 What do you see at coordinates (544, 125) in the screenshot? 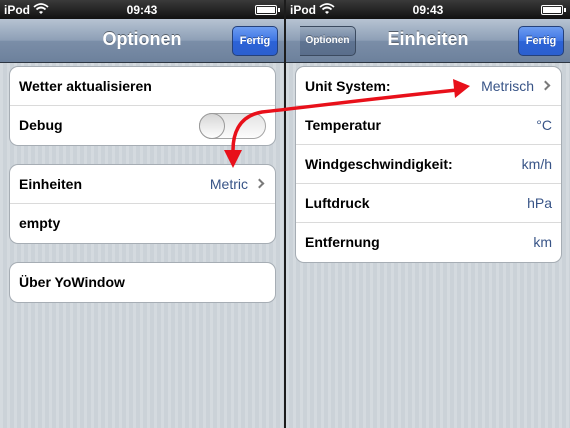
I see `temperature-value: °C` at bounding box center [544, 125].